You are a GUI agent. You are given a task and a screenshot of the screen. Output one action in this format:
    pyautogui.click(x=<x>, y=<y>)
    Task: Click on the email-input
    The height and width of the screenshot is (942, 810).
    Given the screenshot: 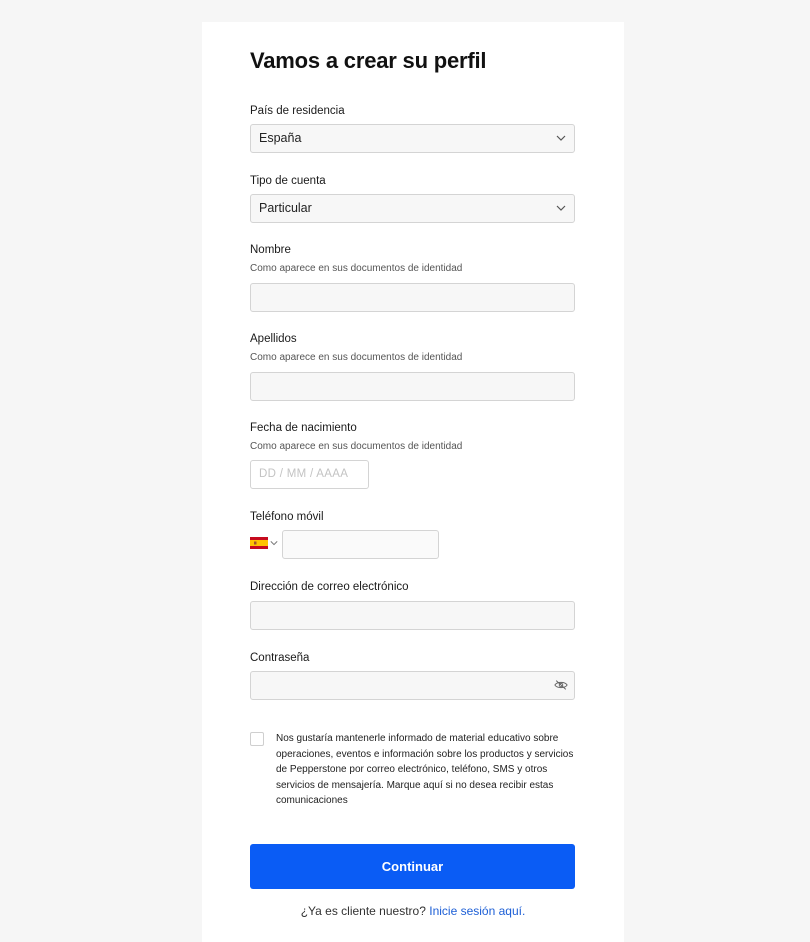 What is the action you would take?
    pyautogui.click(x=412, y=615)
    